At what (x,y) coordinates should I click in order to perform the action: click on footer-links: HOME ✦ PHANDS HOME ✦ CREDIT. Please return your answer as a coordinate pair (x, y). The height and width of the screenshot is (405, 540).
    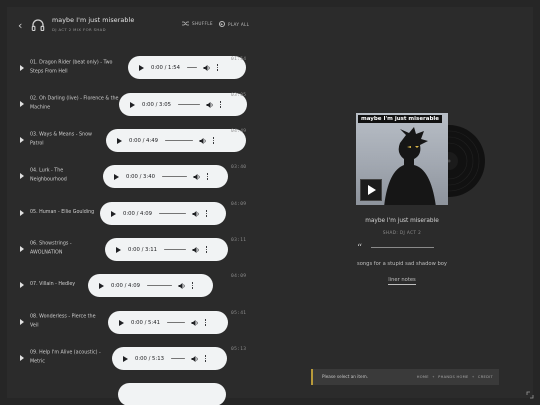
    Looking at the image, I should click on (455, 377).